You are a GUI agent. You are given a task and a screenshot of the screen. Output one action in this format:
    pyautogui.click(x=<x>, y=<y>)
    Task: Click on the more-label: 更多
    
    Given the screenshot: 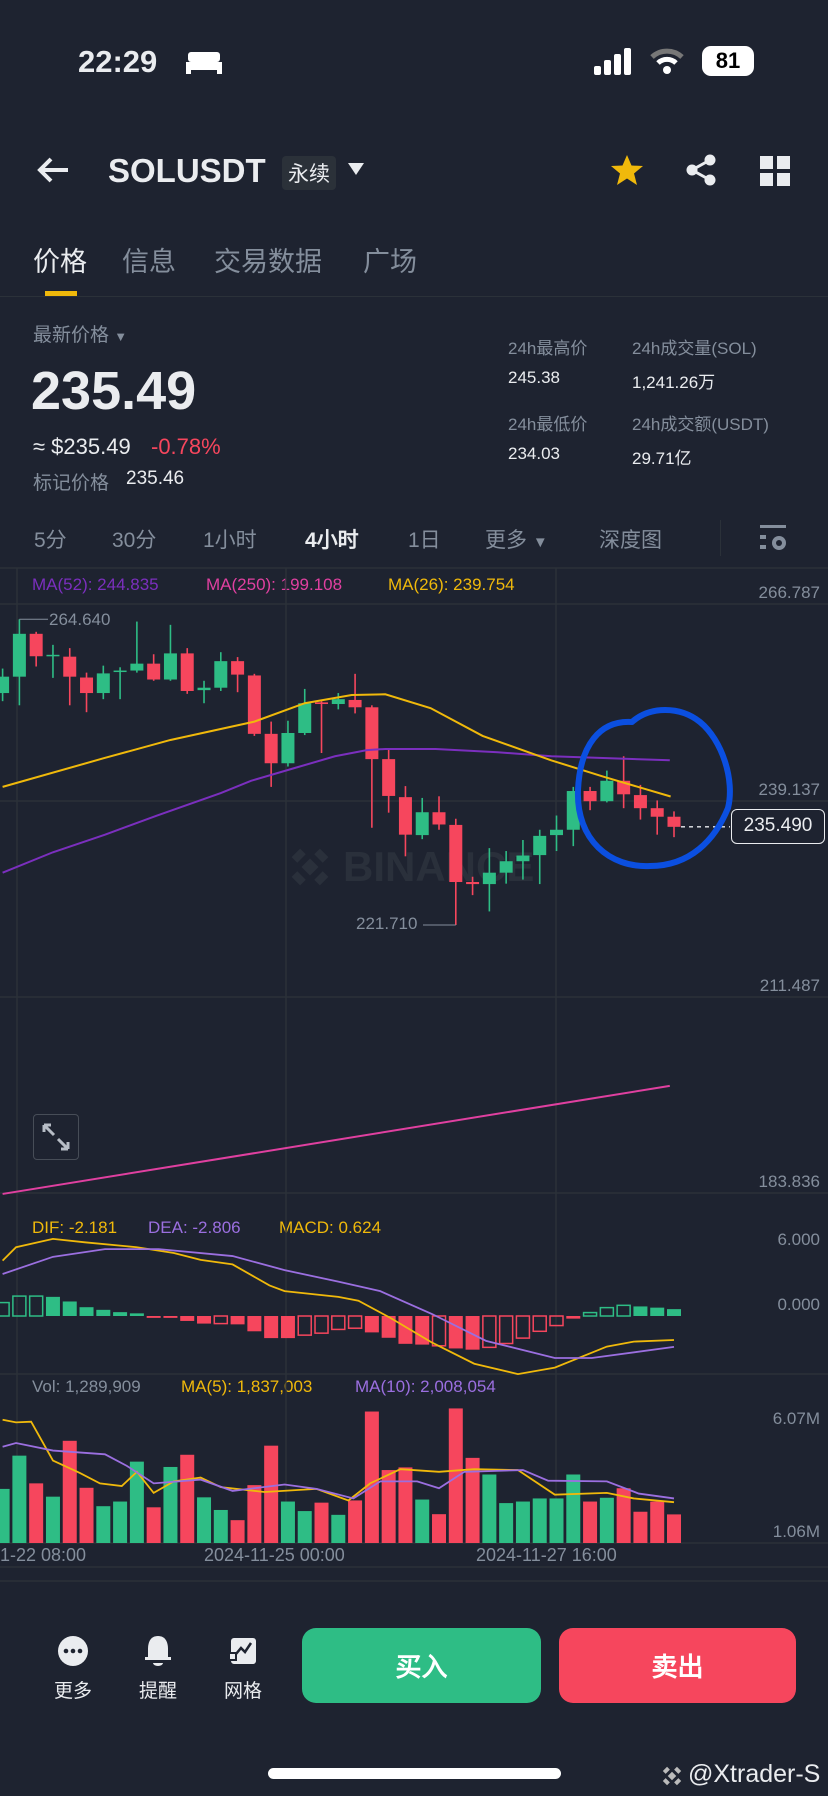 What is the action you would take?
    pyautogui.click(x=73, y=1689)
    